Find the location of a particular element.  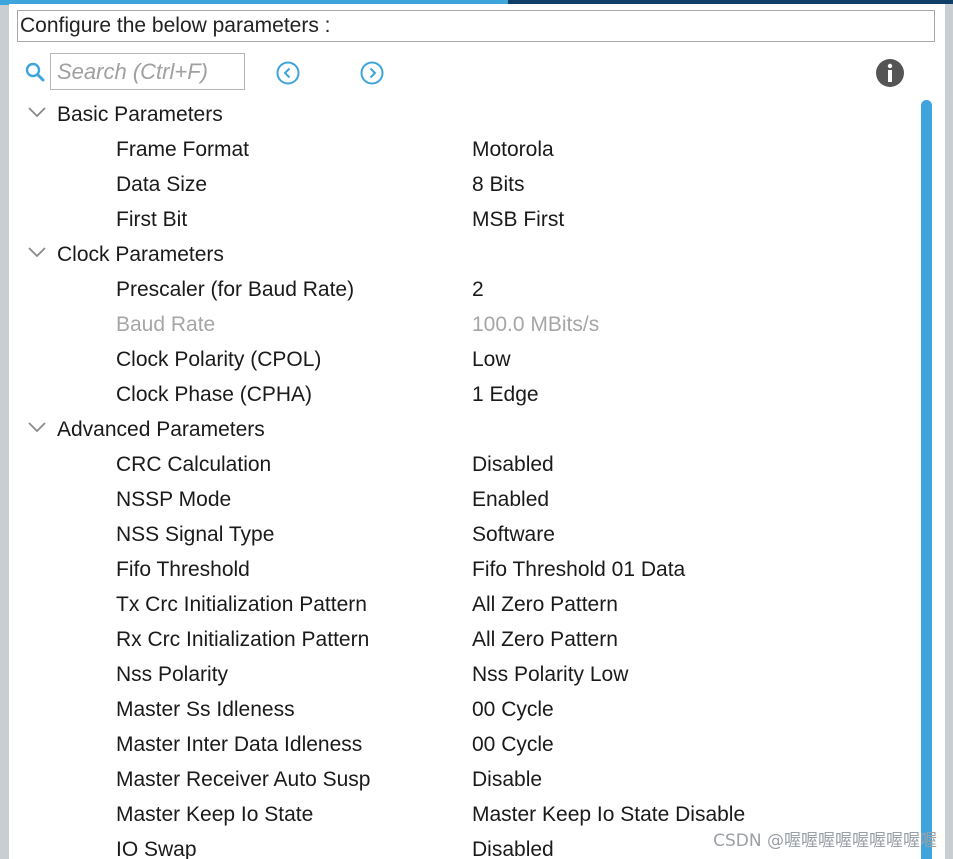

section-label: Clock Parameters is located at coordinates (140, 254).